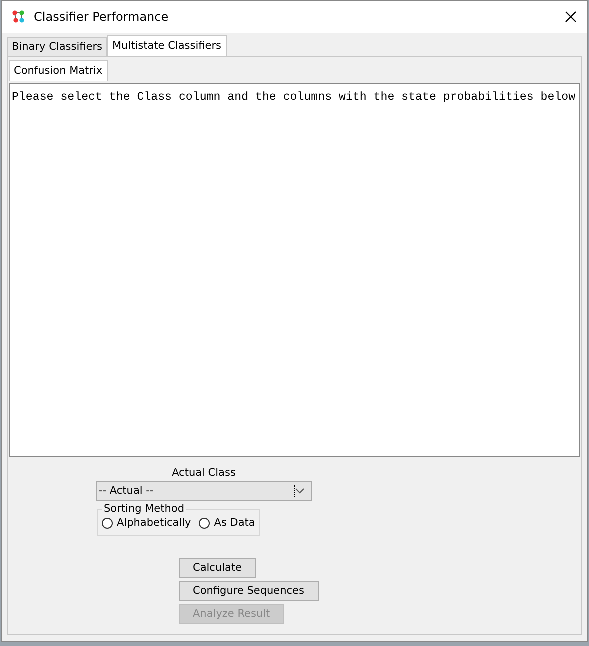 Image resolution: width=589 pixels, height=646 pixels. I want to click on action-button: Calculate, so click(217, 568).